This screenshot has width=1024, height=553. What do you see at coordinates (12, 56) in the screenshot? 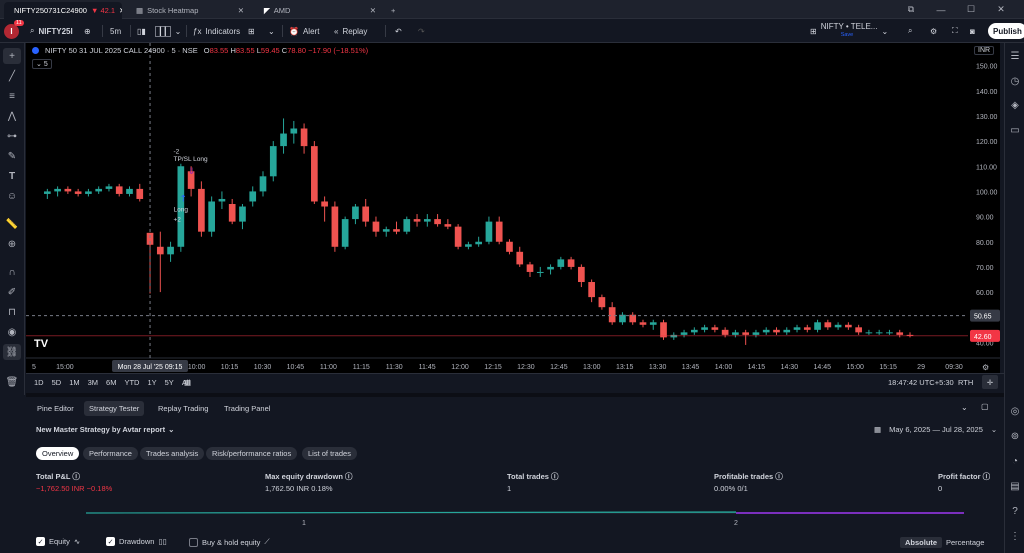
I see `crosshair-tool: +` at bounding box center [12, 56].